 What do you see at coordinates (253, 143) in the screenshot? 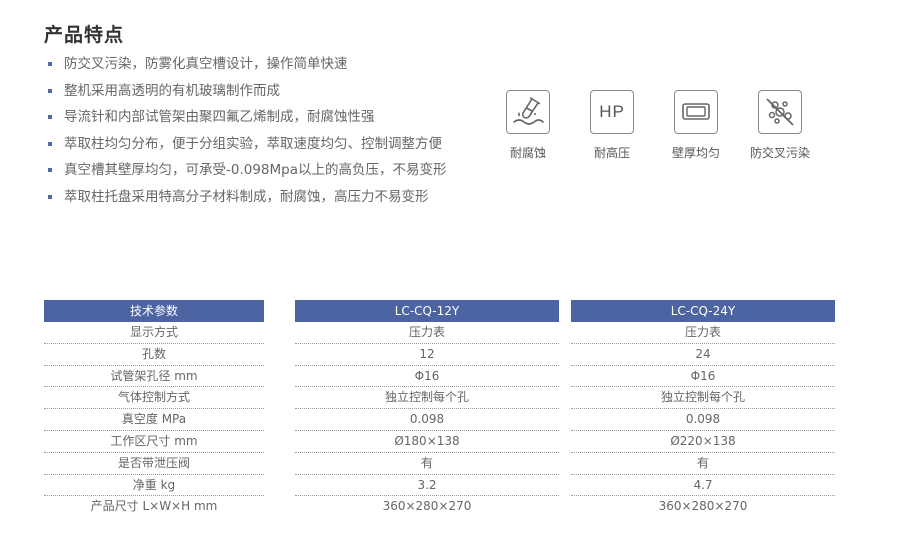
I see `feature-text: 萃取柱均匀分布，便于分组实验，萃取速度均匀、控制调整方便` at bounding box center [253, 143].